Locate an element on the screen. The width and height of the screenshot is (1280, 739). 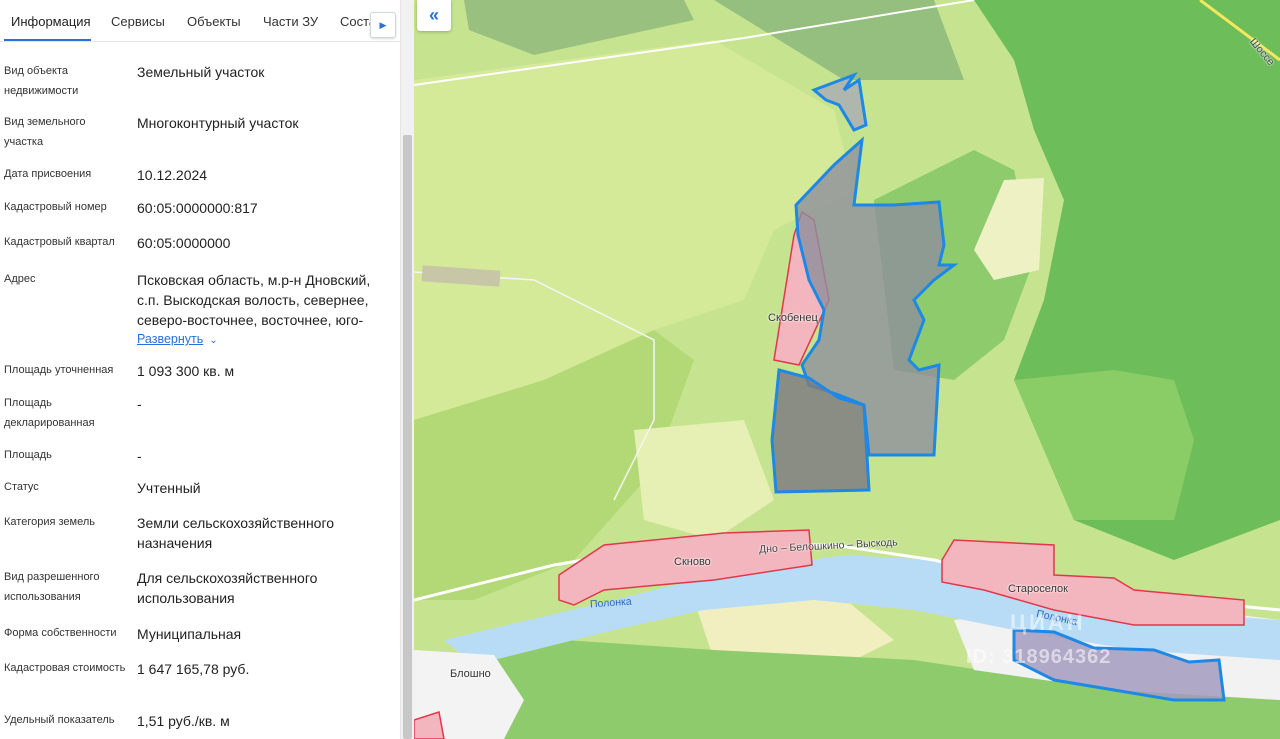
field-label: Площадь уточненная is located at coordinates (59, 370).